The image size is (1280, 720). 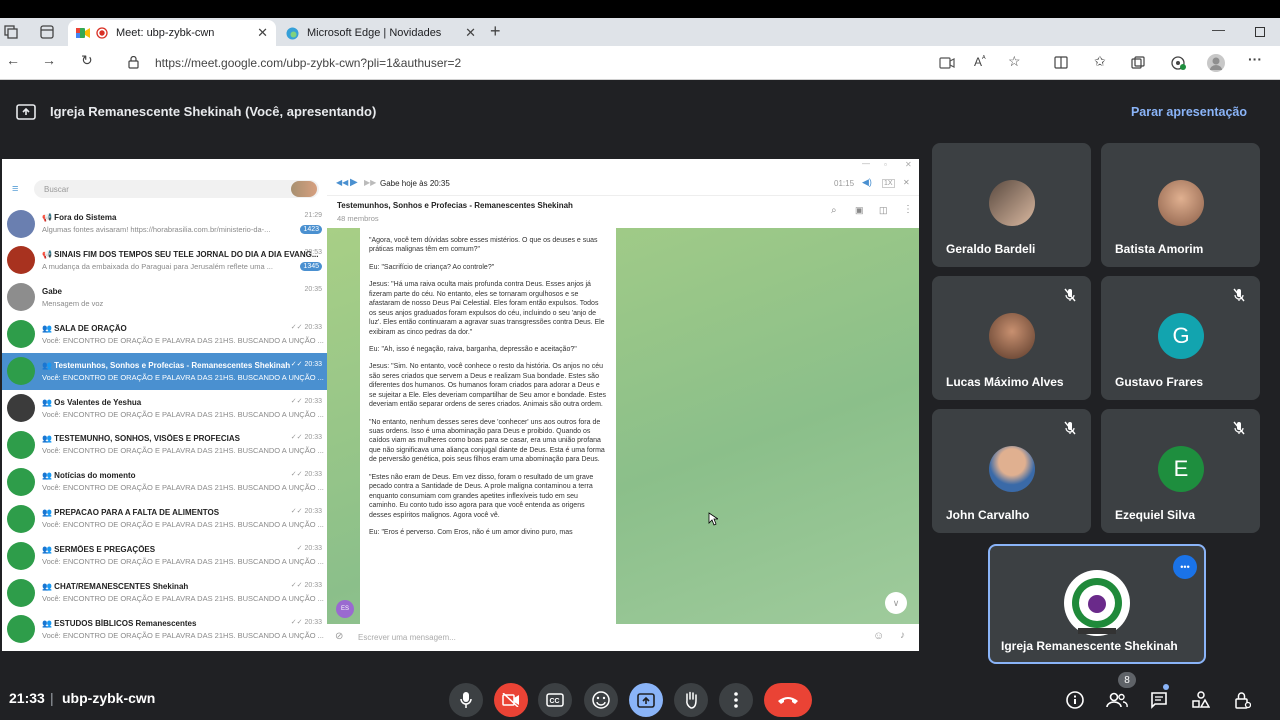 I want to click on player-close-icon: ✕, so click(x=906, y=182).